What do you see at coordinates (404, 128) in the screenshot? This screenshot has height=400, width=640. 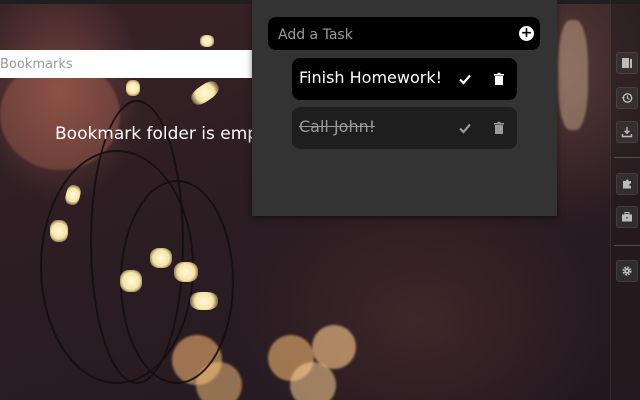 I see `task-item-completed: Call John!` at bounding box center [404, 128].